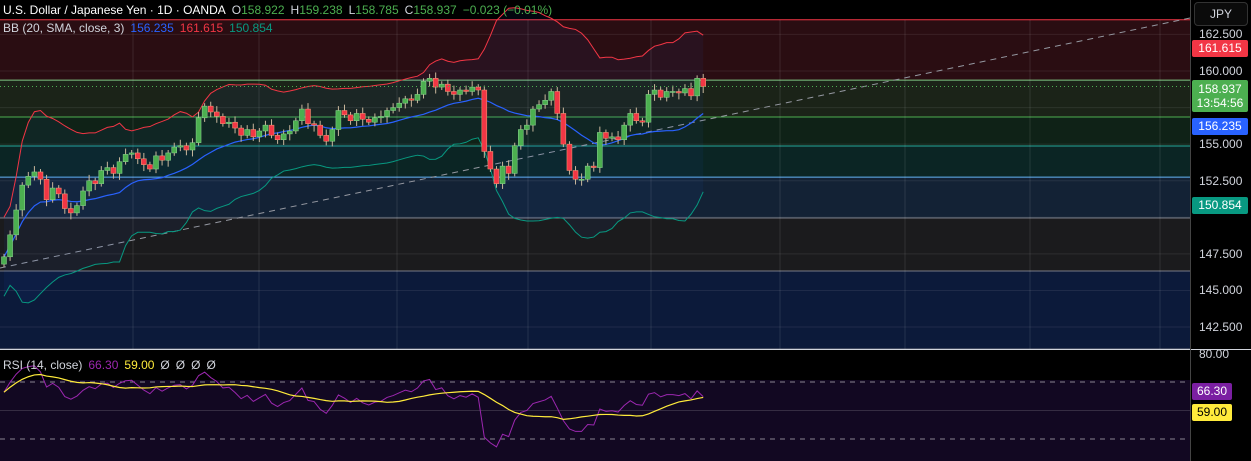 This screenshot has width=1251, height=461. Describe the element at coordinates (42, 365) in the screenshot. I see `rsi-label: RSI (14, close)` at that location.